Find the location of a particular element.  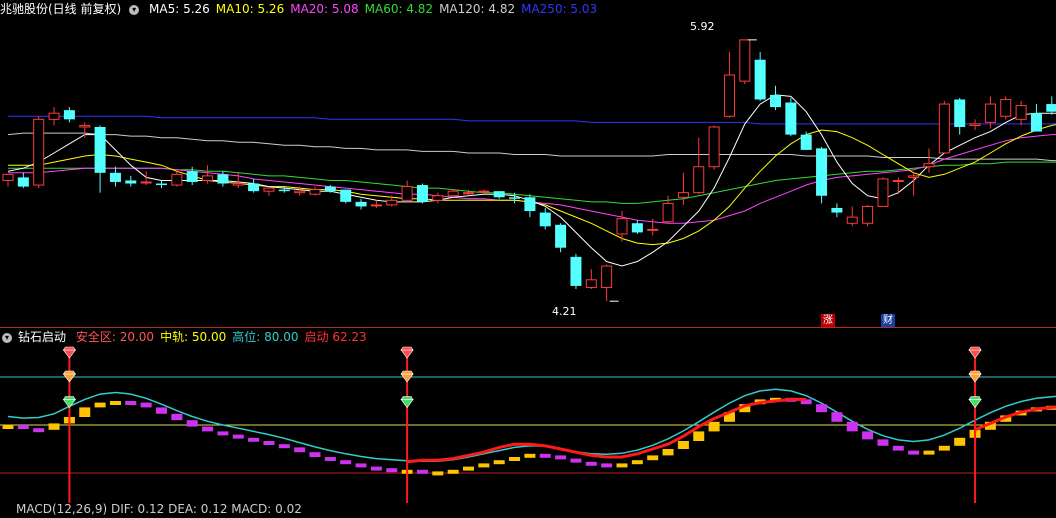

zhang-badge: 涨 is located at coordinates (828, 320).